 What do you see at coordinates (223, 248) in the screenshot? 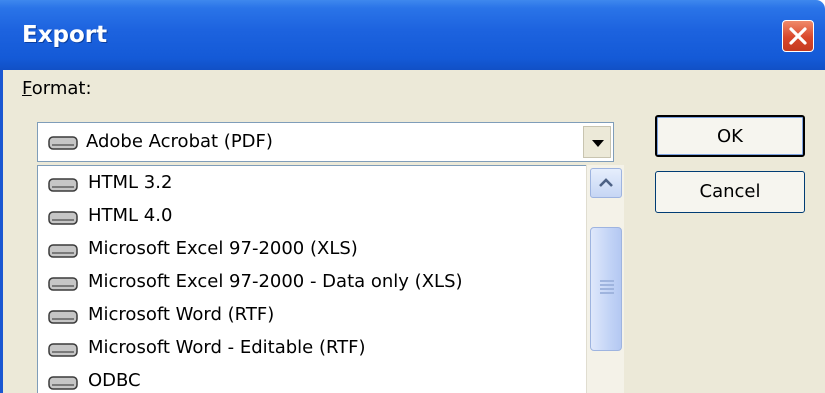
I see `list-item-label: Microsoft Excel 97-2000 (XLS)` at bounding box center [223, 248].